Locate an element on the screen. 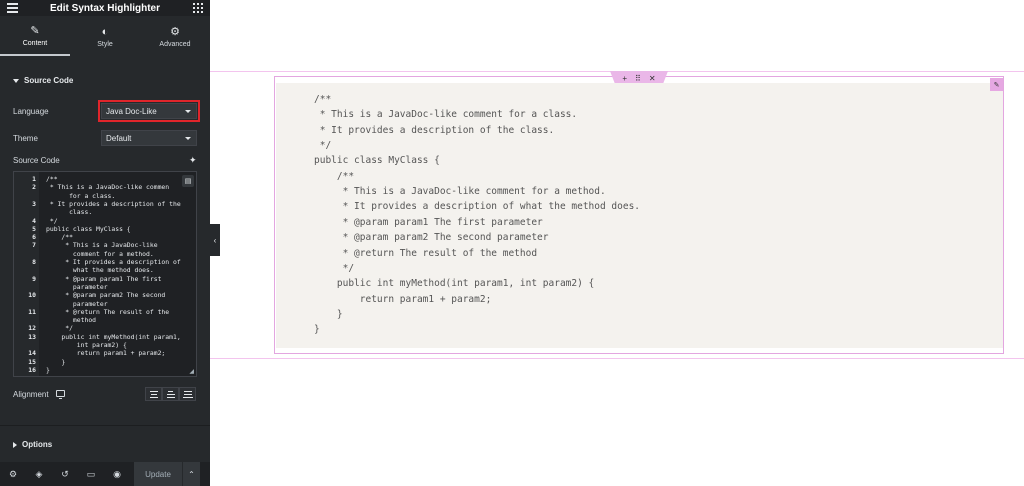 This screenshot has width=1024, height=486. caret-right-icon is located at coordinates (15, 444).